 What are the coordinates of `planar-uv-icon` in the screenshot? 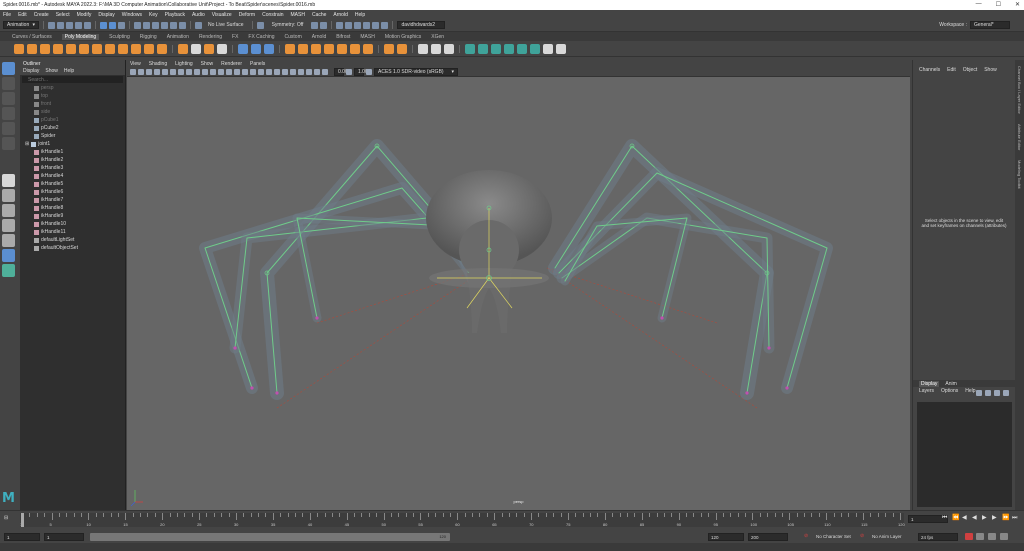 It's located at (483, 48).